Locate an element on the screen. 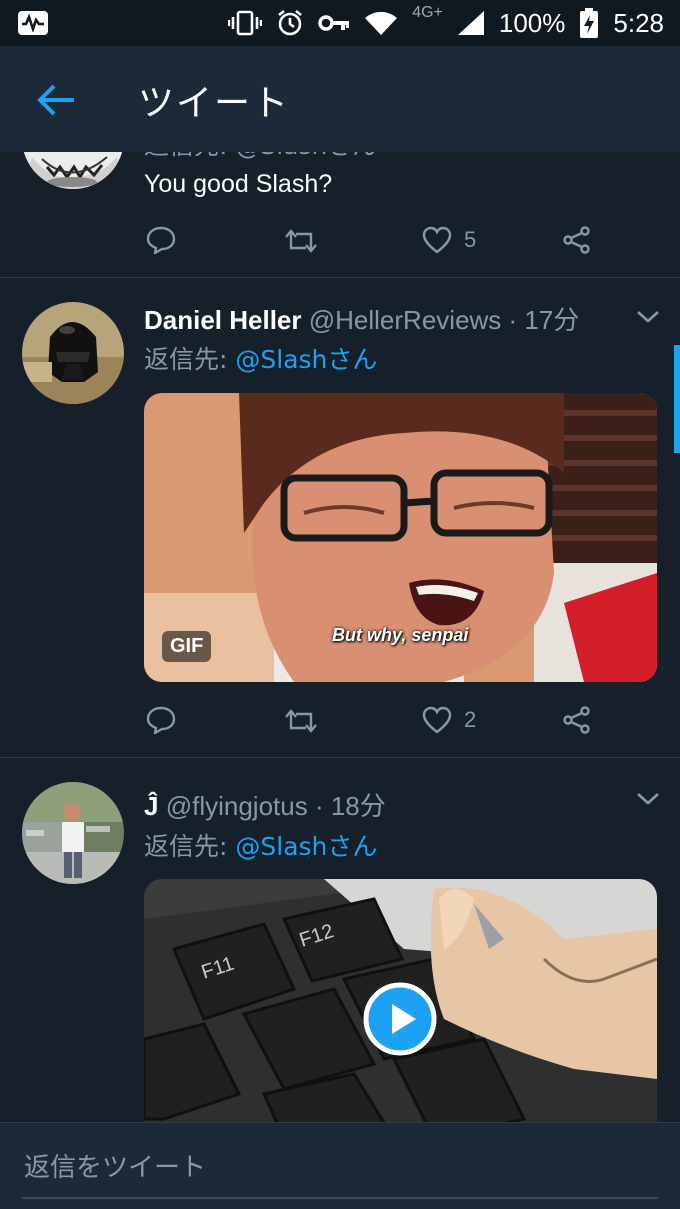  input-underline is located at coordinates (340, 1198).